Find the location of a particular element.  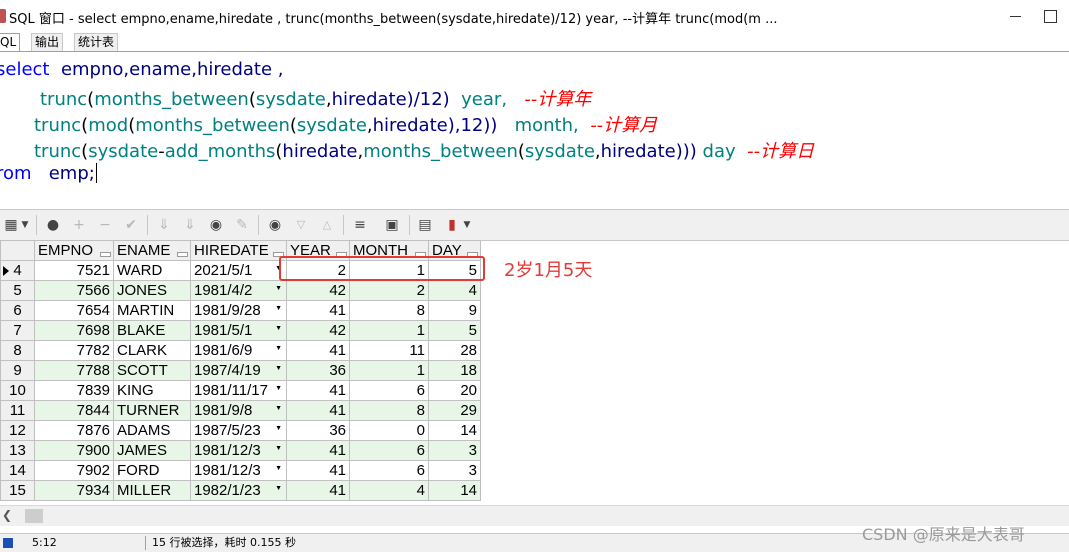

query-by-example-icon: ◉ is located at coordinates (275, 225).